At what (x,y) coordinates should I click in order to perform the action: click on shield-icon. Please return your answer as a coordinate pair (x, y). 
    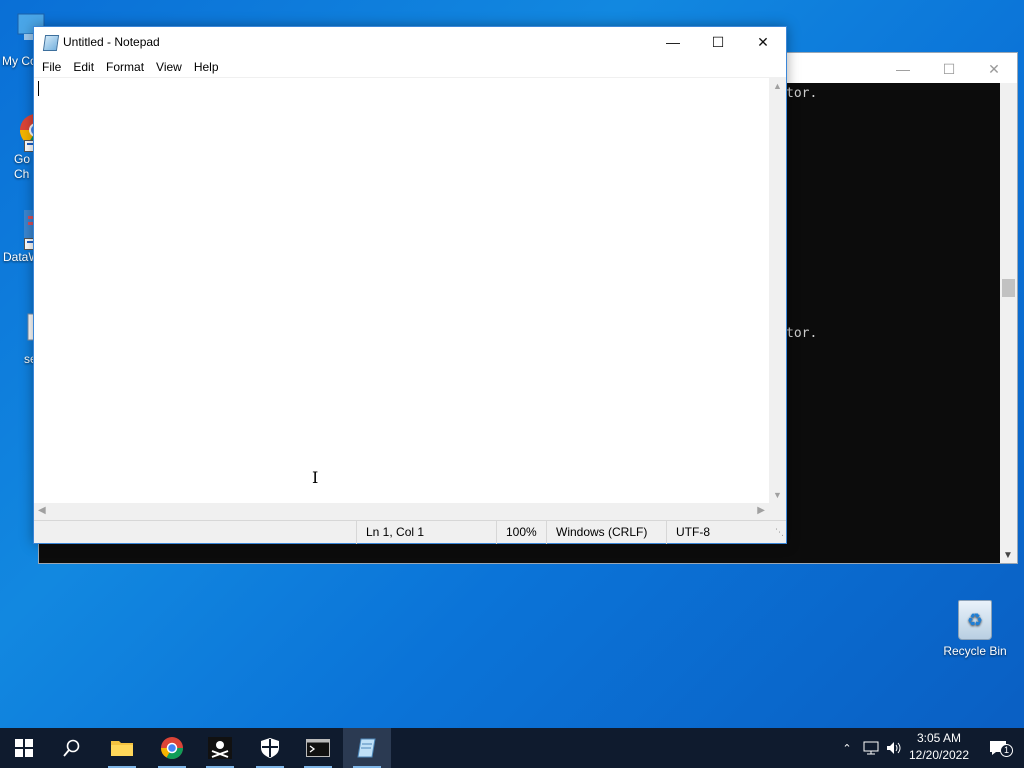
    Looking at the image, I should click on (270, 748).